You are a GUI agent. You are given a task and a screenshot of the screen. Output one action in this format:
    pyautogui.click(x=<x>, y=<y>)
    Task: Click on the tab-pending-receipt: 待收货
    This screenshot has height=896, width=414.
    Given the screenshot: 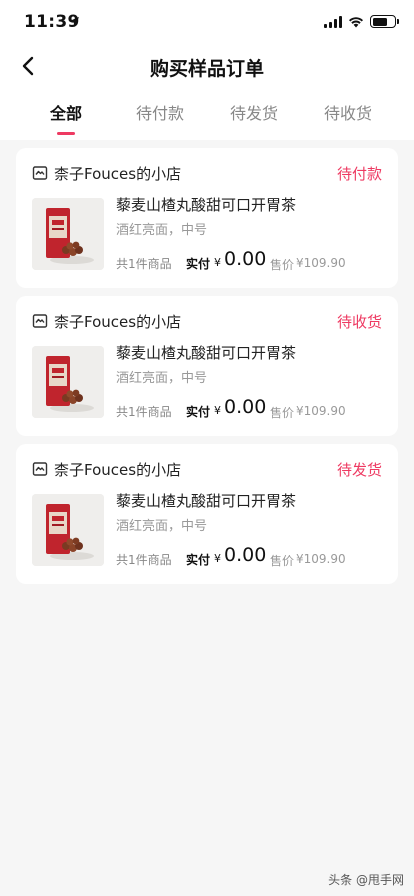 What is the action you would take?
    pyautogui.click(x=348, y=118)
    